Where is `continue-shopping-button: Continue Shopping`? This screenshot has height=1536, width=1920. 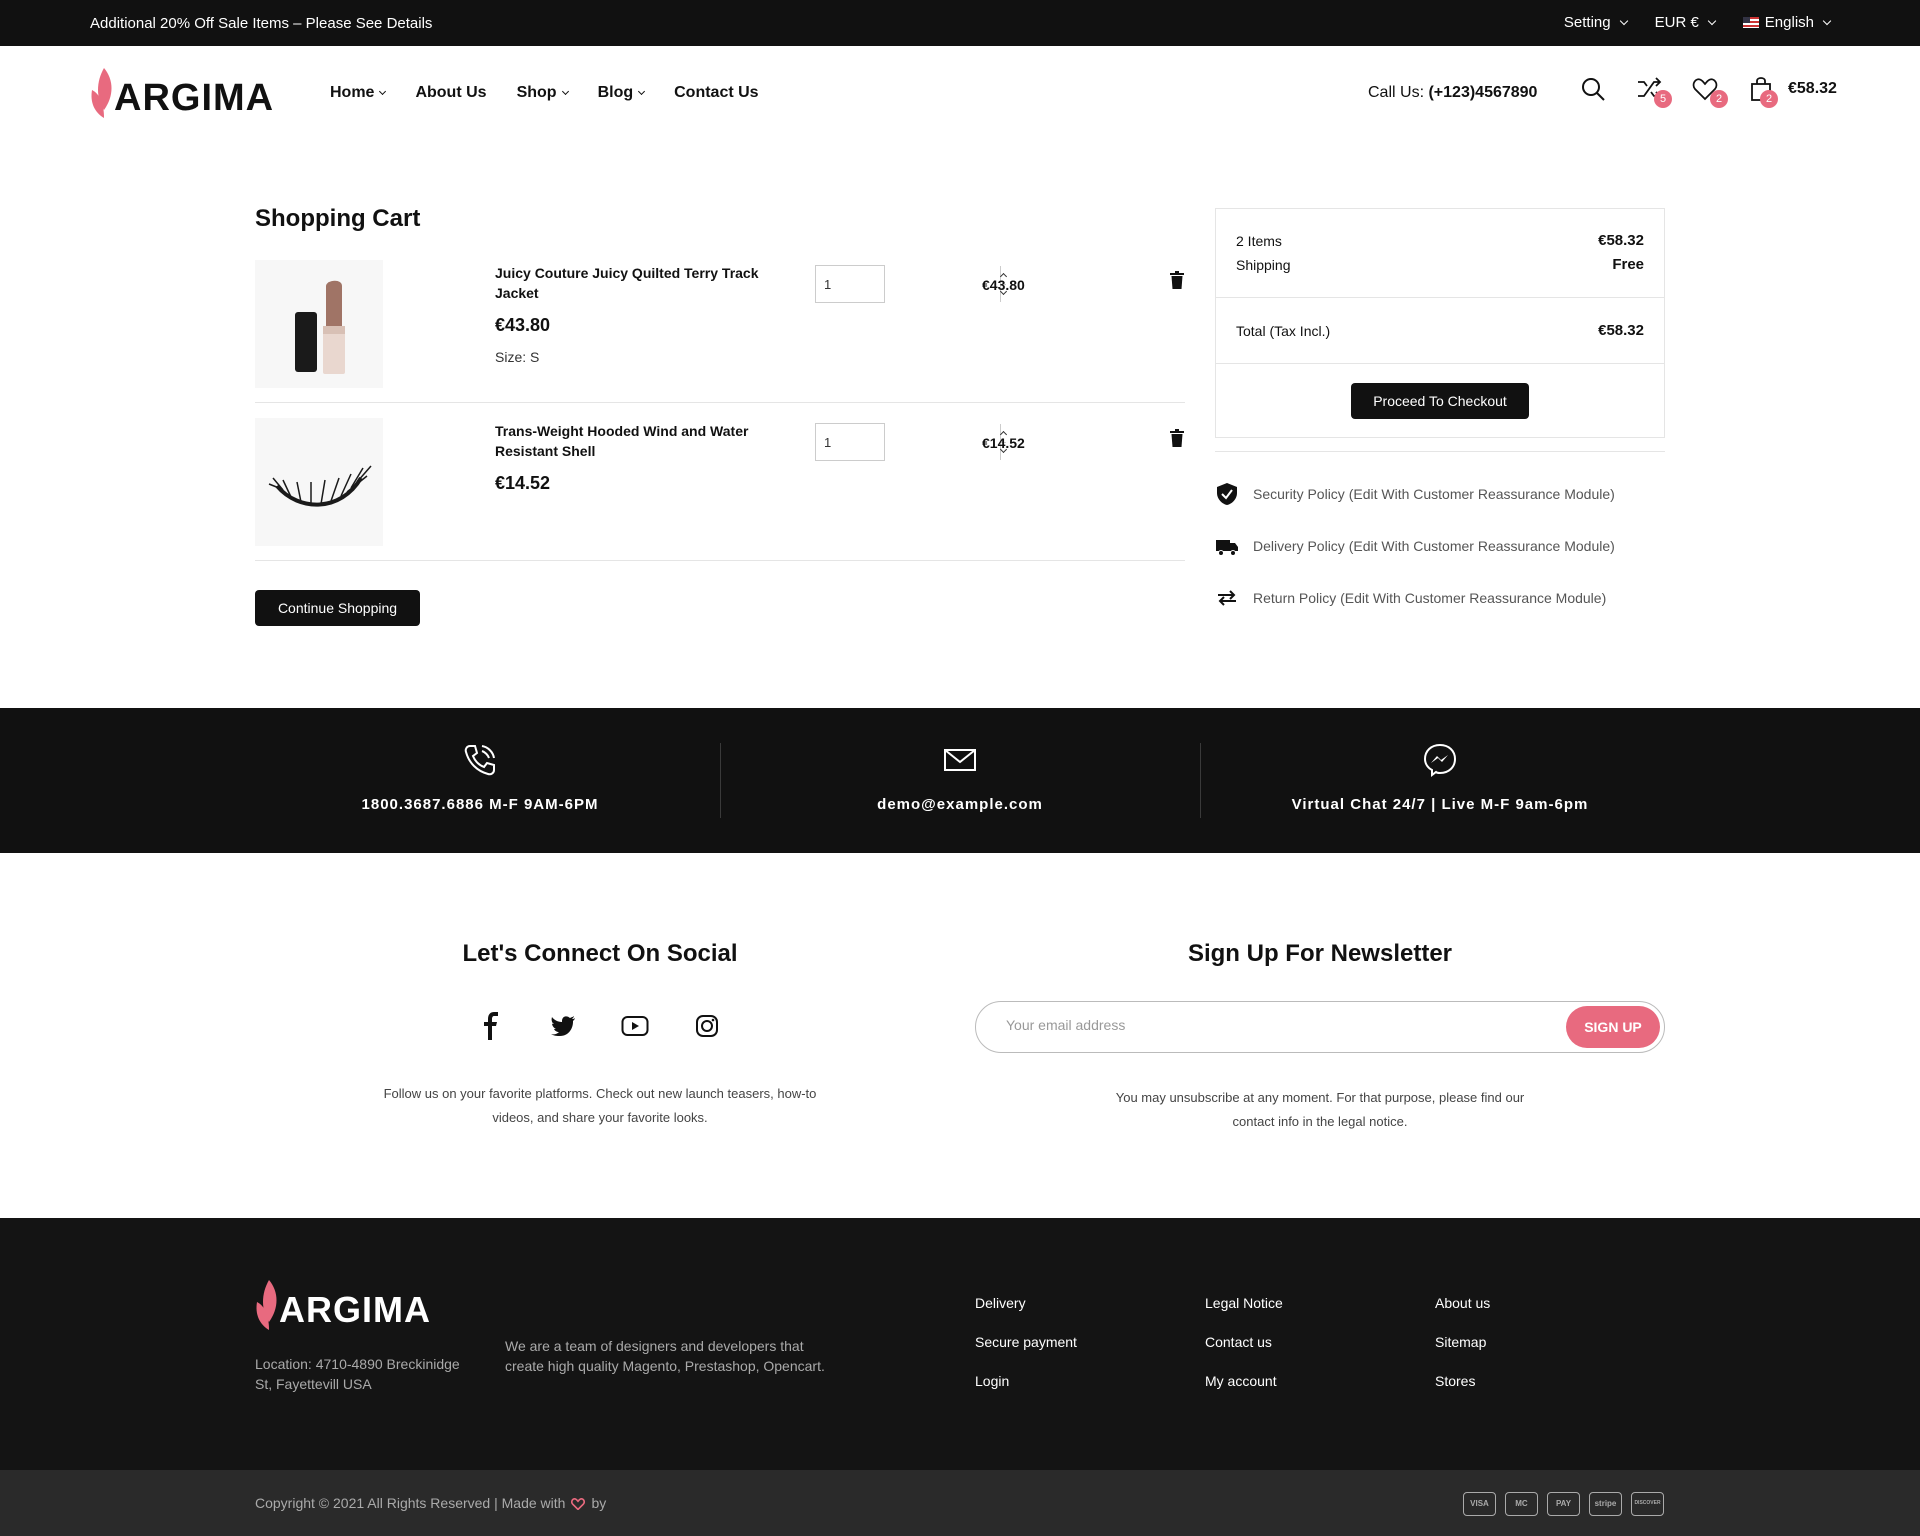 continue-shopping-button: Continue Shopping is located at coordinates (337, 608).